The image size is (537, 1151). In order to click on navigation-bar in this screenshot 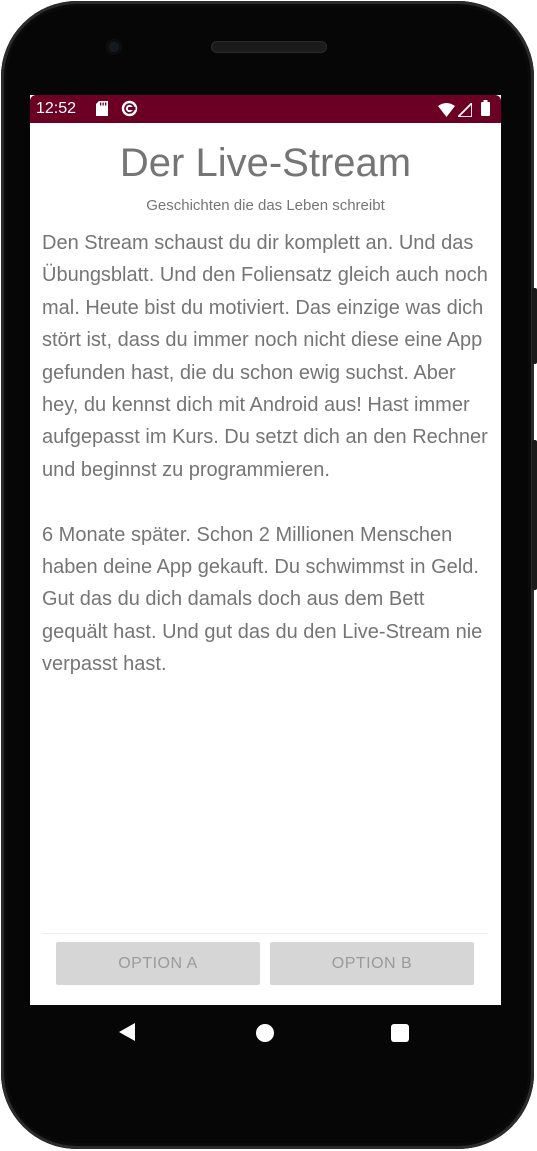, I will do `click(265, 1033)`.